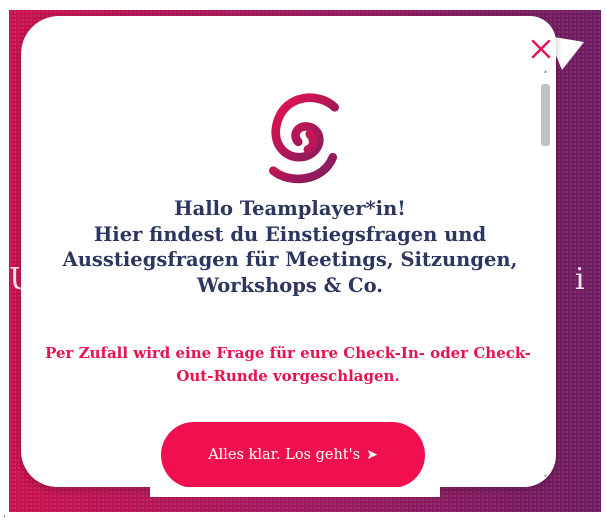 This screenshot has width=606, height=520. What do you see at coordinates (545, 115) in the screenshot?
I see `scroll-thumb` at bounding box center [545, 115].